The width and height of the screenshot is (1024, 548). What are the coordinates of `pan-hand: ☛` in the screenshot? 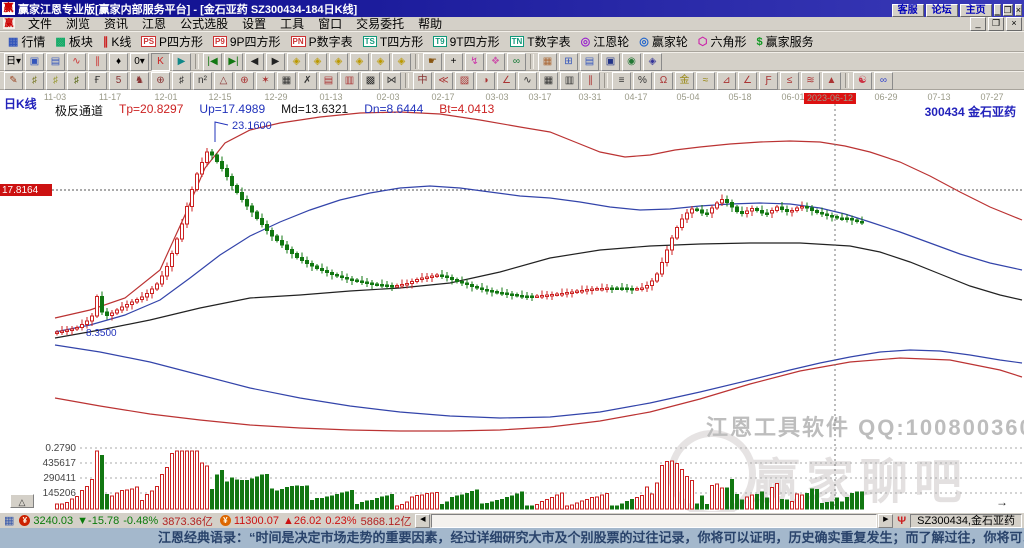 It's located at (432, 61).